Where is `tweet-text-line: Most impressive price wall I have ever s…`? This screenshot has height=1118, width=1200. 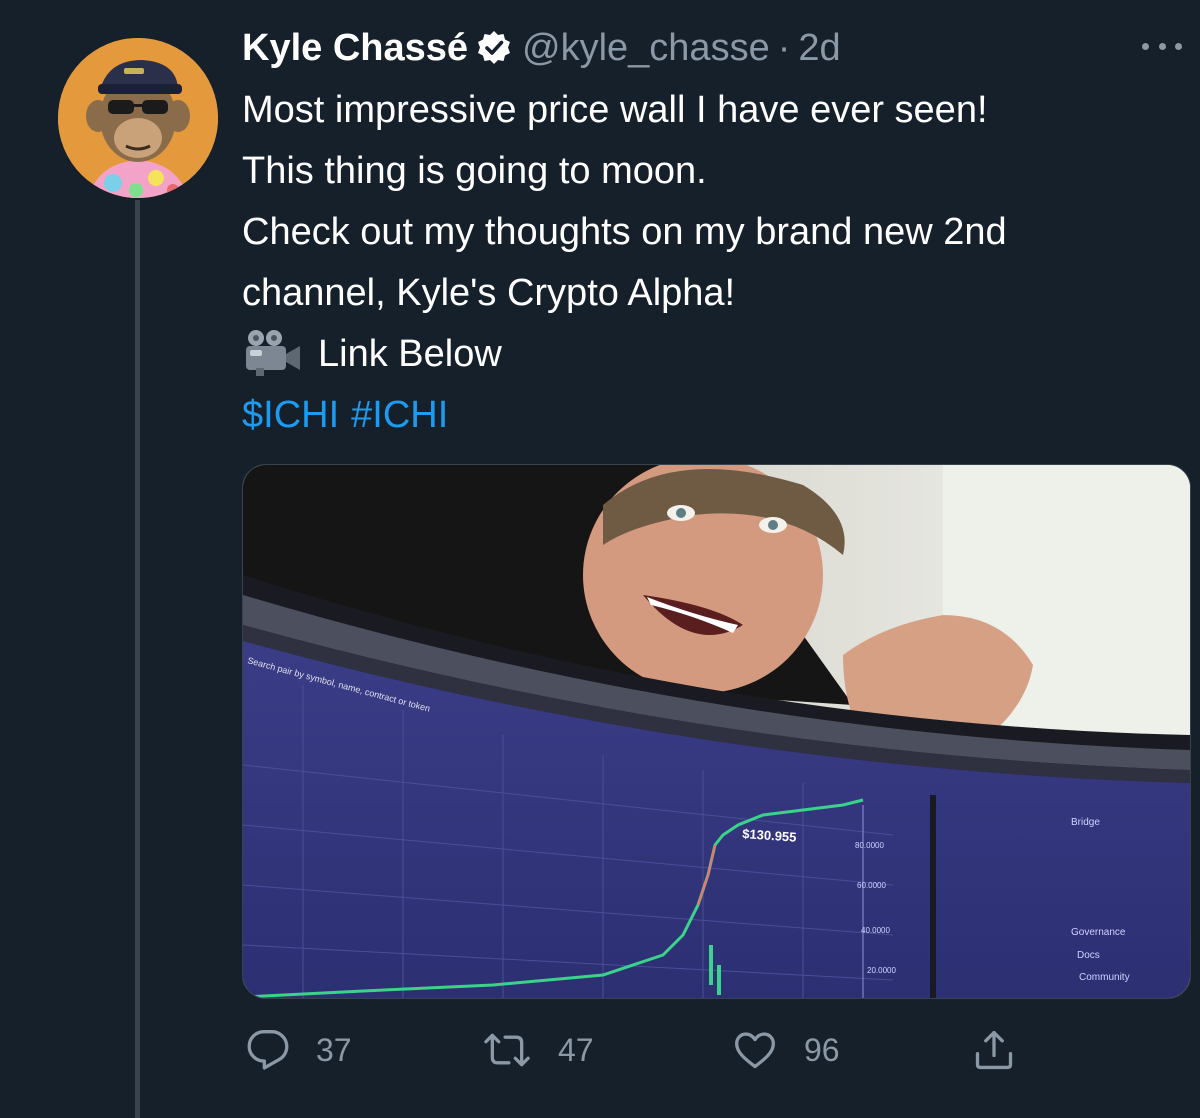 tweet-text-line: Most impressive price wall I have ever s… is located at coordinates (615, 110).